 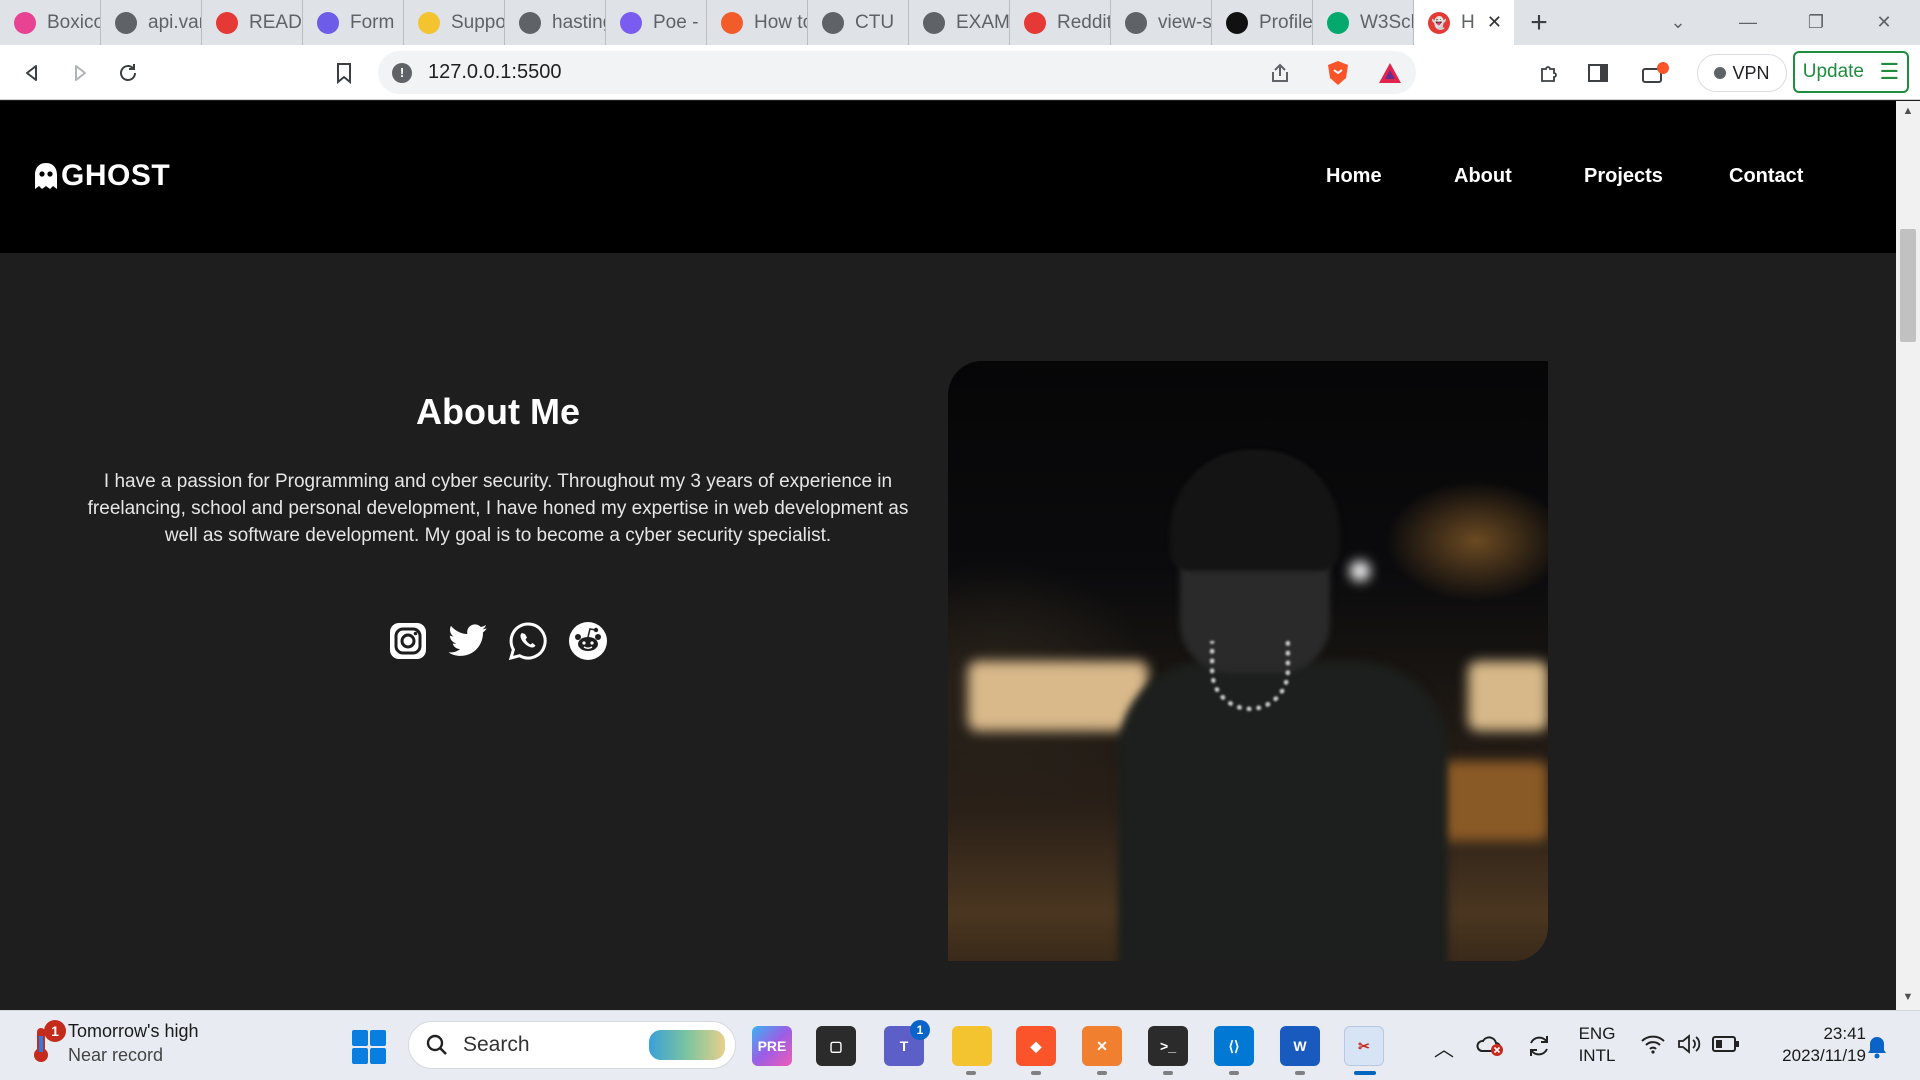 I want to click on nav-contact: Contact, so click(x=1766, y=176).